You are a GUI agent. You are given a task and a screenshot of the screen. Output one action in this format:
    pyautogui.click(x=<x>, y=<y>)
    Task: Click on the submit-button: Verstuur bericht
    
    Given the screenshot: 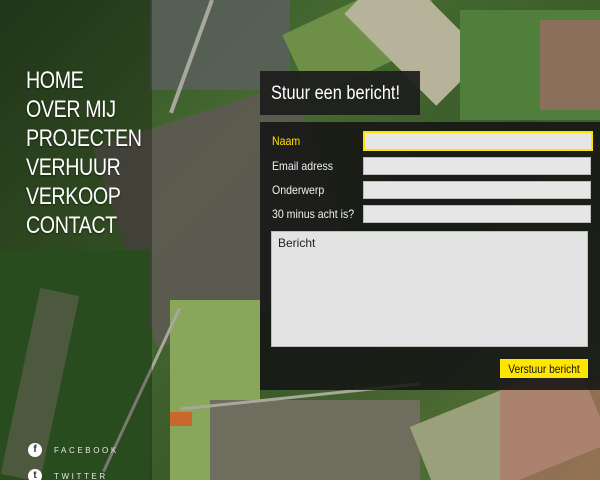 What is the action you would take?
    pyautogui.click(x=544, y=368)
    